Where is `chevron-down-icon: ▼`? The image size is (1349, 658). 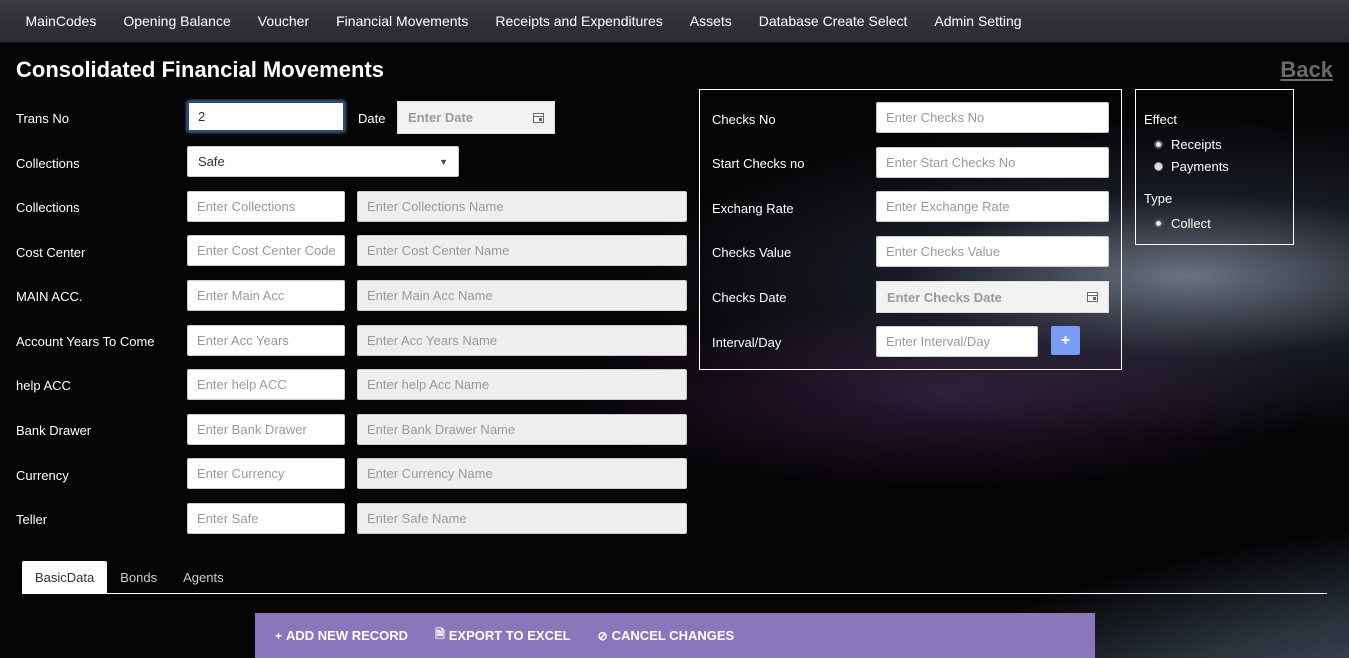 chevron-down-icon: ▼ is located at coordinates (443, 161).